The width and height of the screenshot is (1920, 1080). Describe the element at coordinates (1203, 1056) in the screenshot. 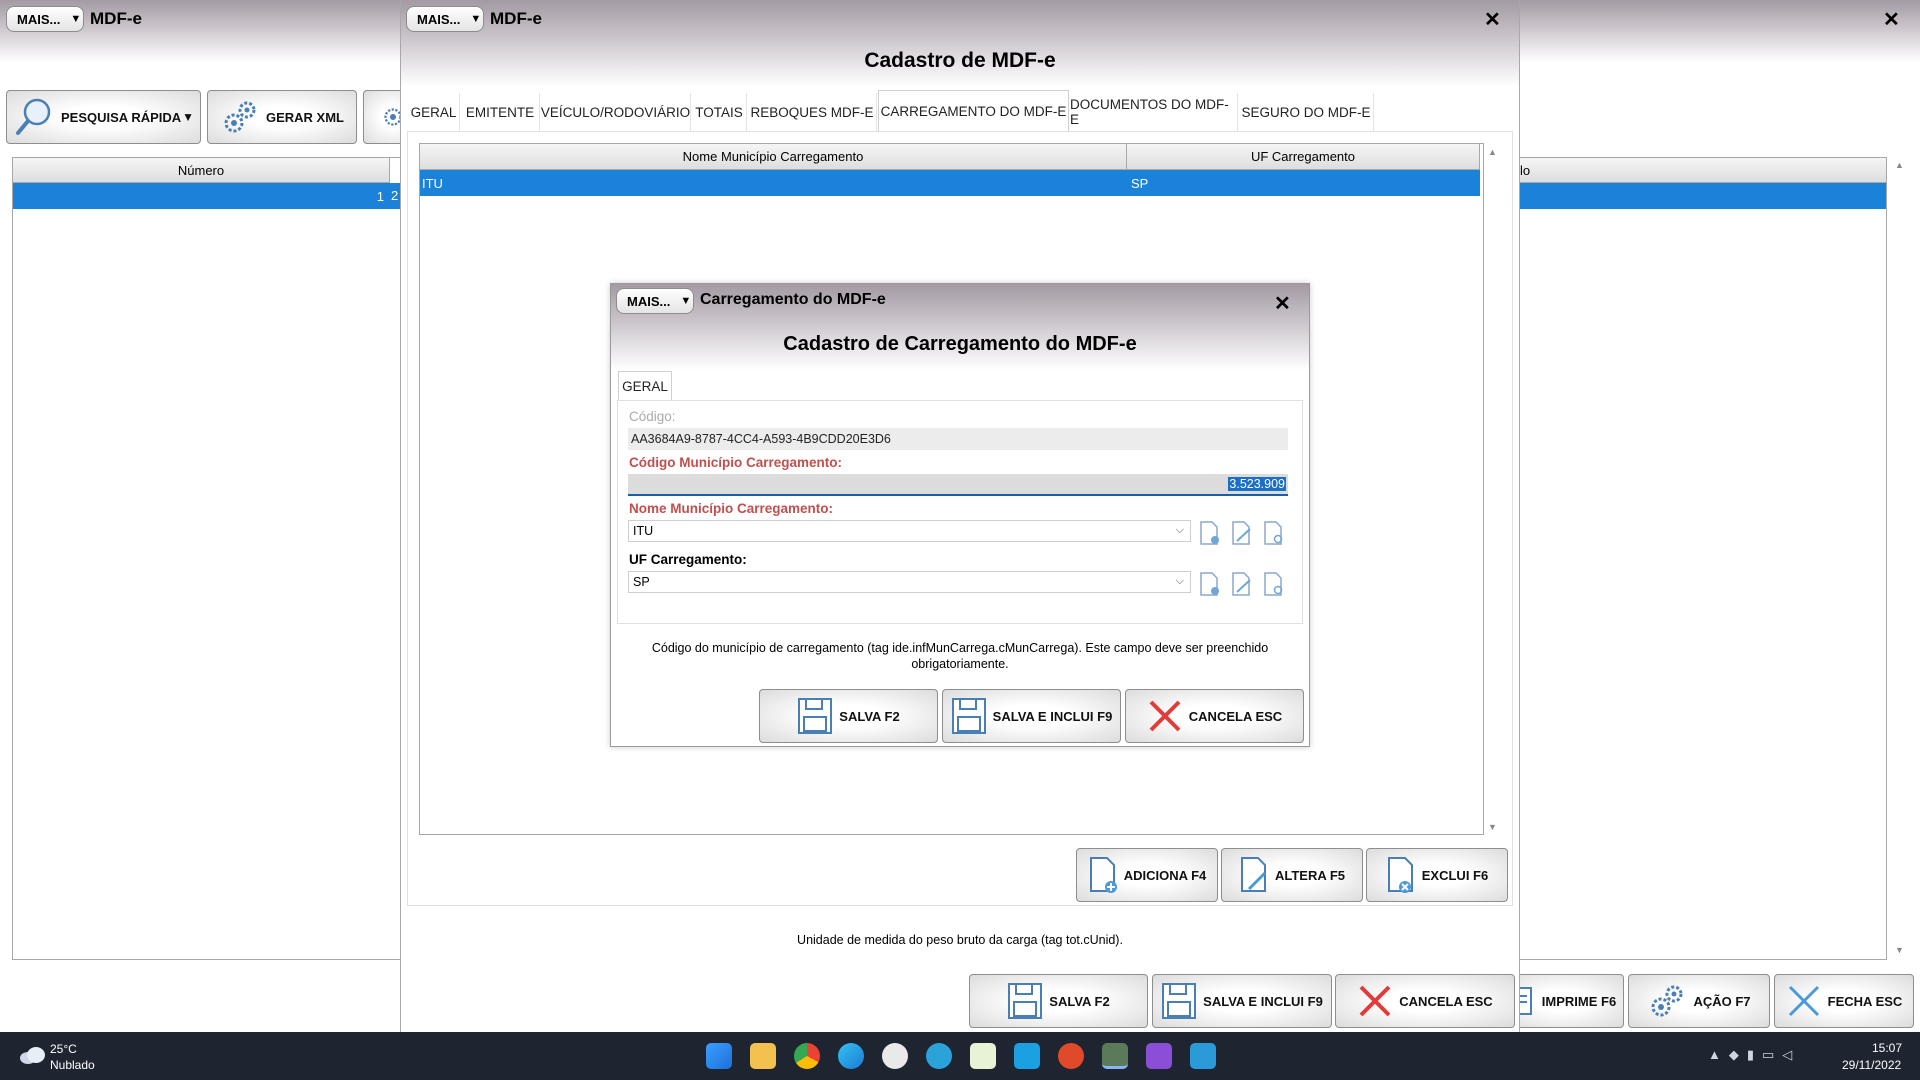

I see `screen-app-icon` at that location.